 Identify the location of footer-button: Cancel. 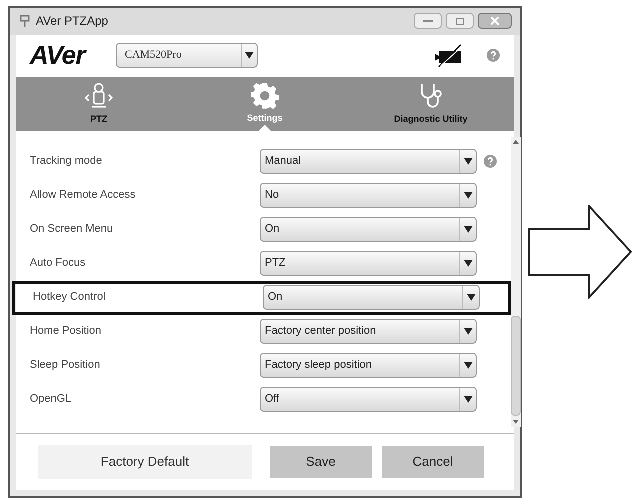
(433, 462).